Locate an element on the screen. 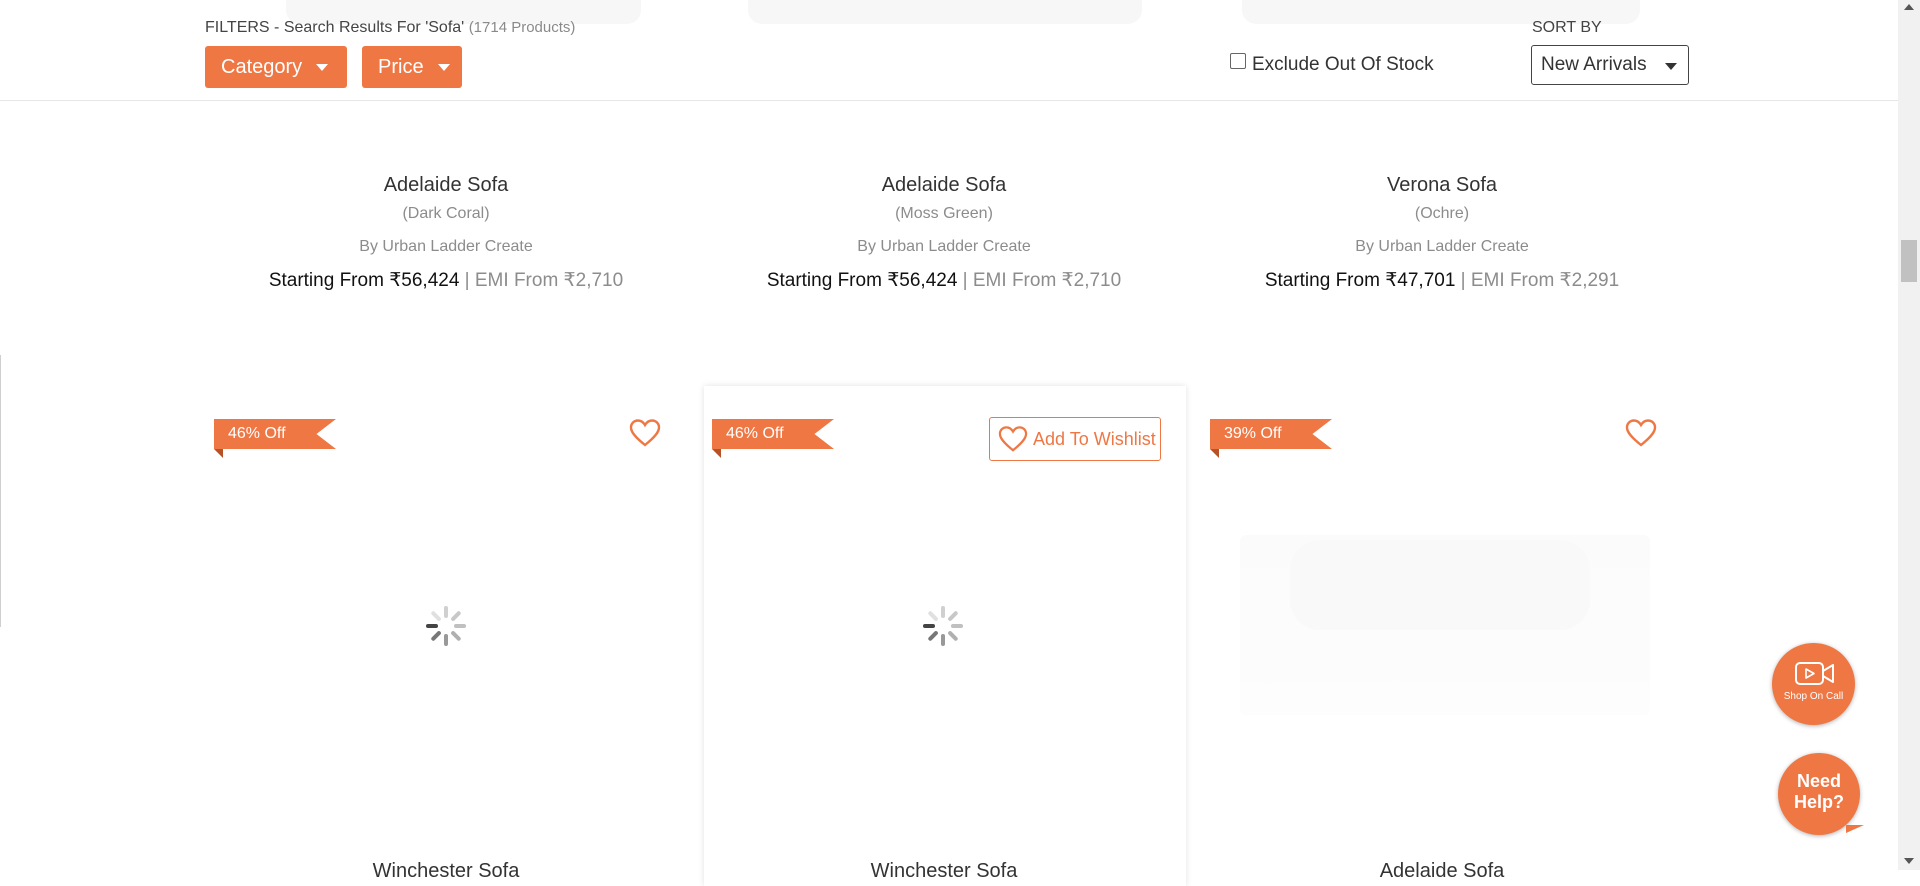 This screenshot has height=886, width=1920. product-image-loading is located at coordinates (1445, 625).